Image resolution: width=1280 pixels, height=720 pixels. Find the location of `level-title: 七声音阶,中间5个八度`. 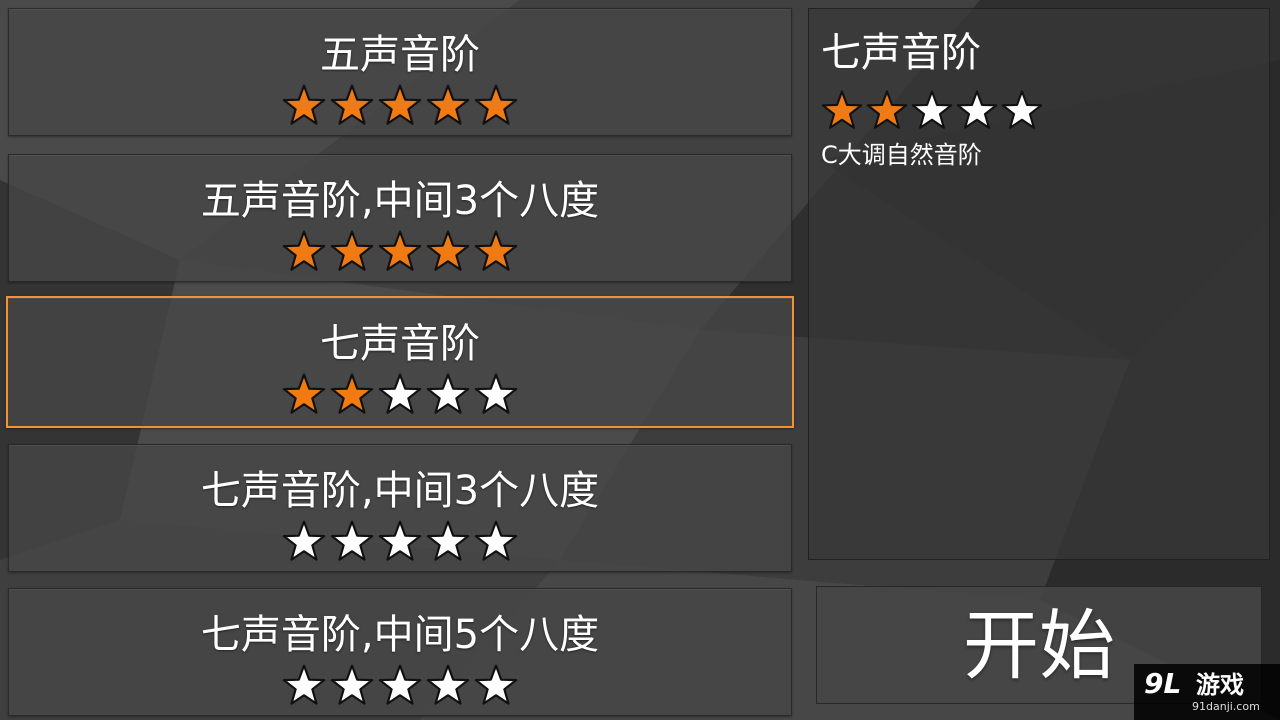

level-title: 七声音阶,中间5个八度 is located at coordinates (400, 635).